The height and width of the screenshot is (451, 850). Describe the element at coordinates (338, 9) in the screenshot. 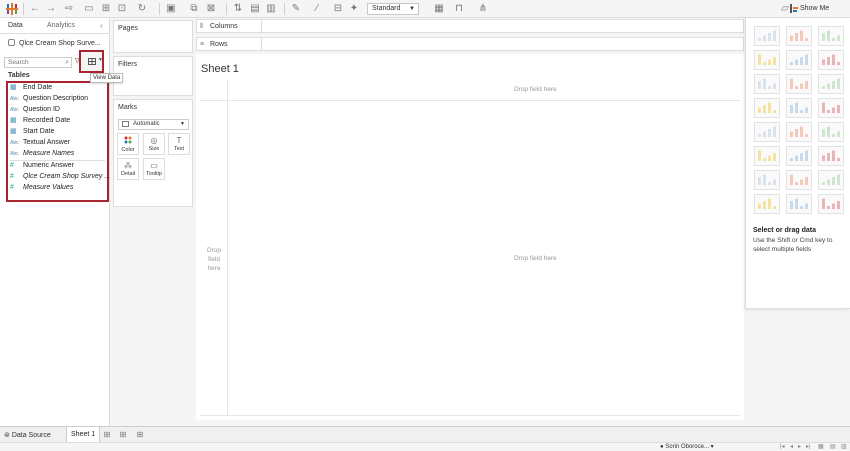

I see `fix-axes-icon: ⊟` at that location.